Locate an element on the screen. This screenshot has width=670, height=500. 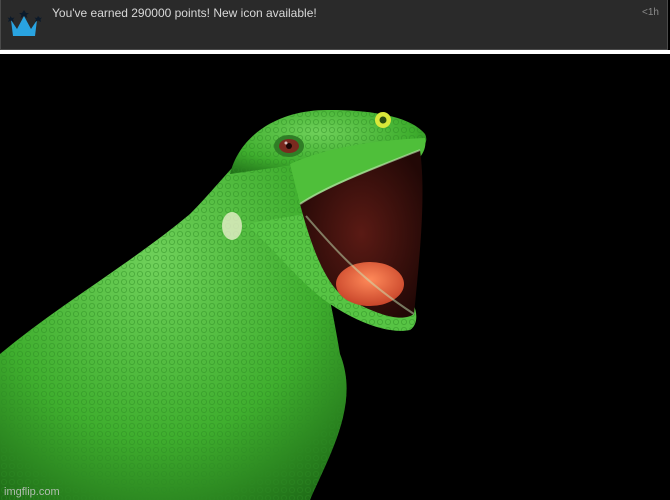
notification-time: <1h is located at coordinates (650, 12).